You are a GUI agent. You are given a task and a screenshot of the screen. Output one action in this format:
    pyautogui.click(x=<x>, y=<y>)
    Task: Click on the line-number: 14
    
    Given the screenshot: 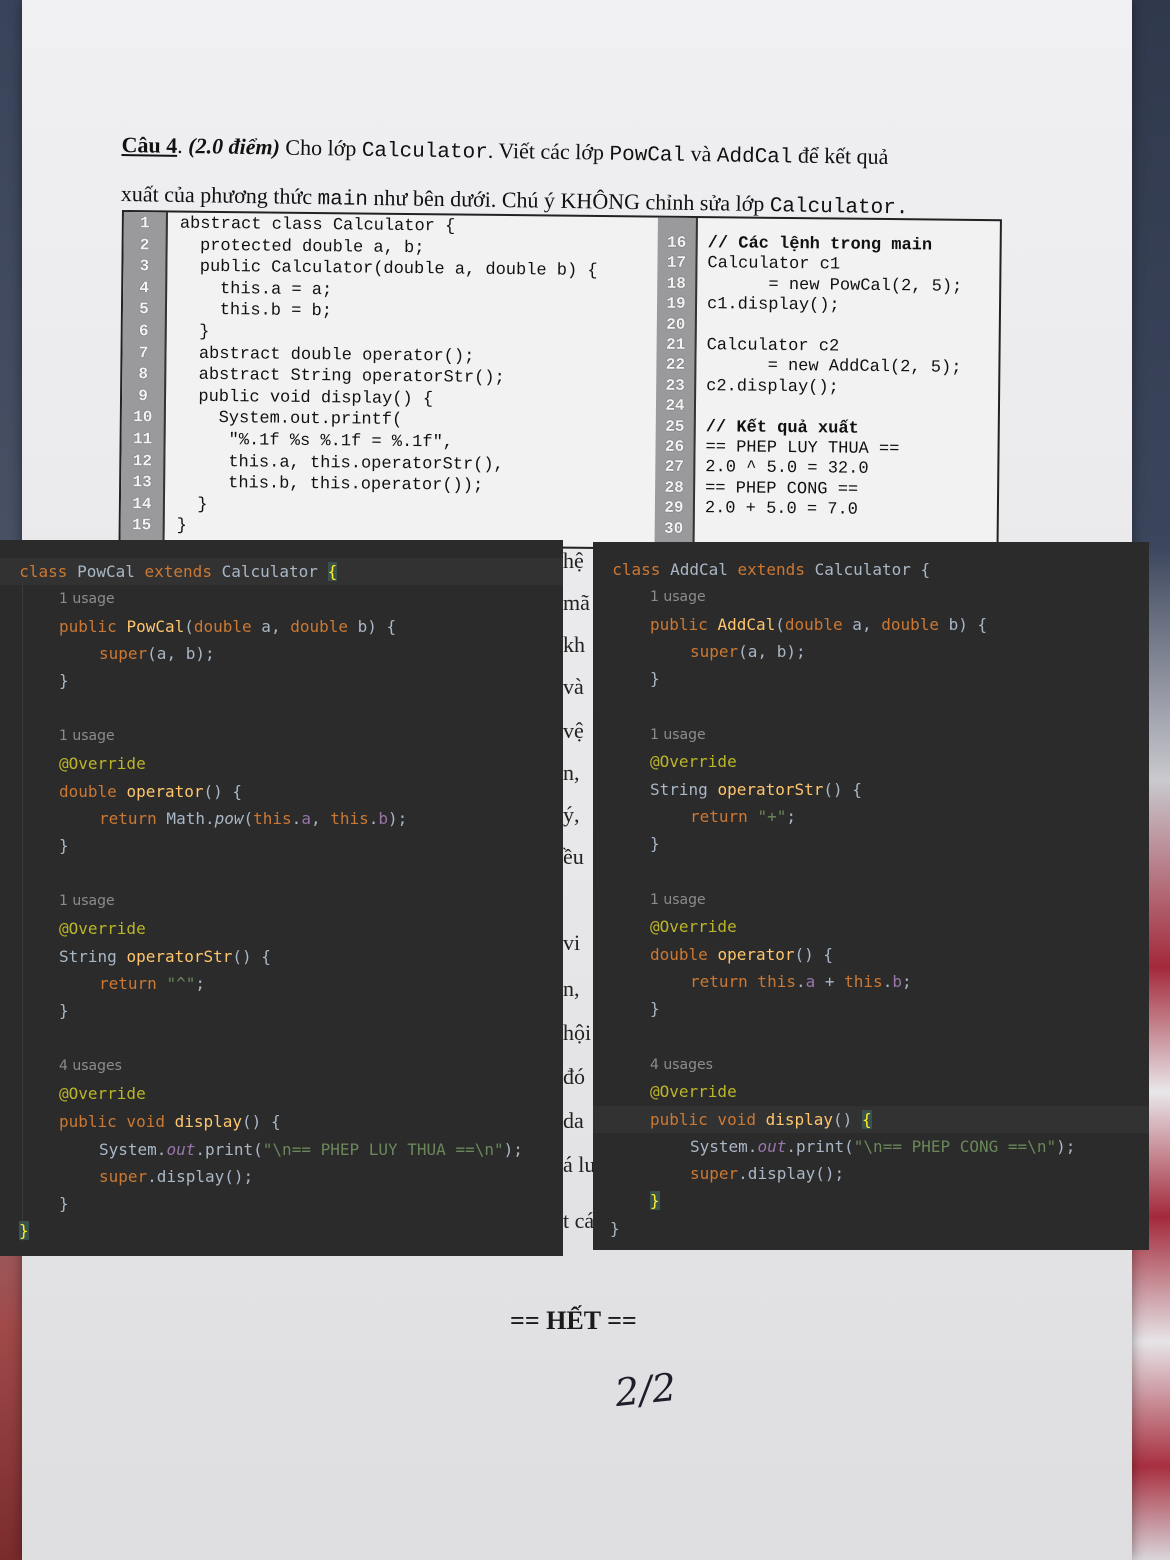 What is the action you would take?
    pyautogui.click(x=142, y=504)
    